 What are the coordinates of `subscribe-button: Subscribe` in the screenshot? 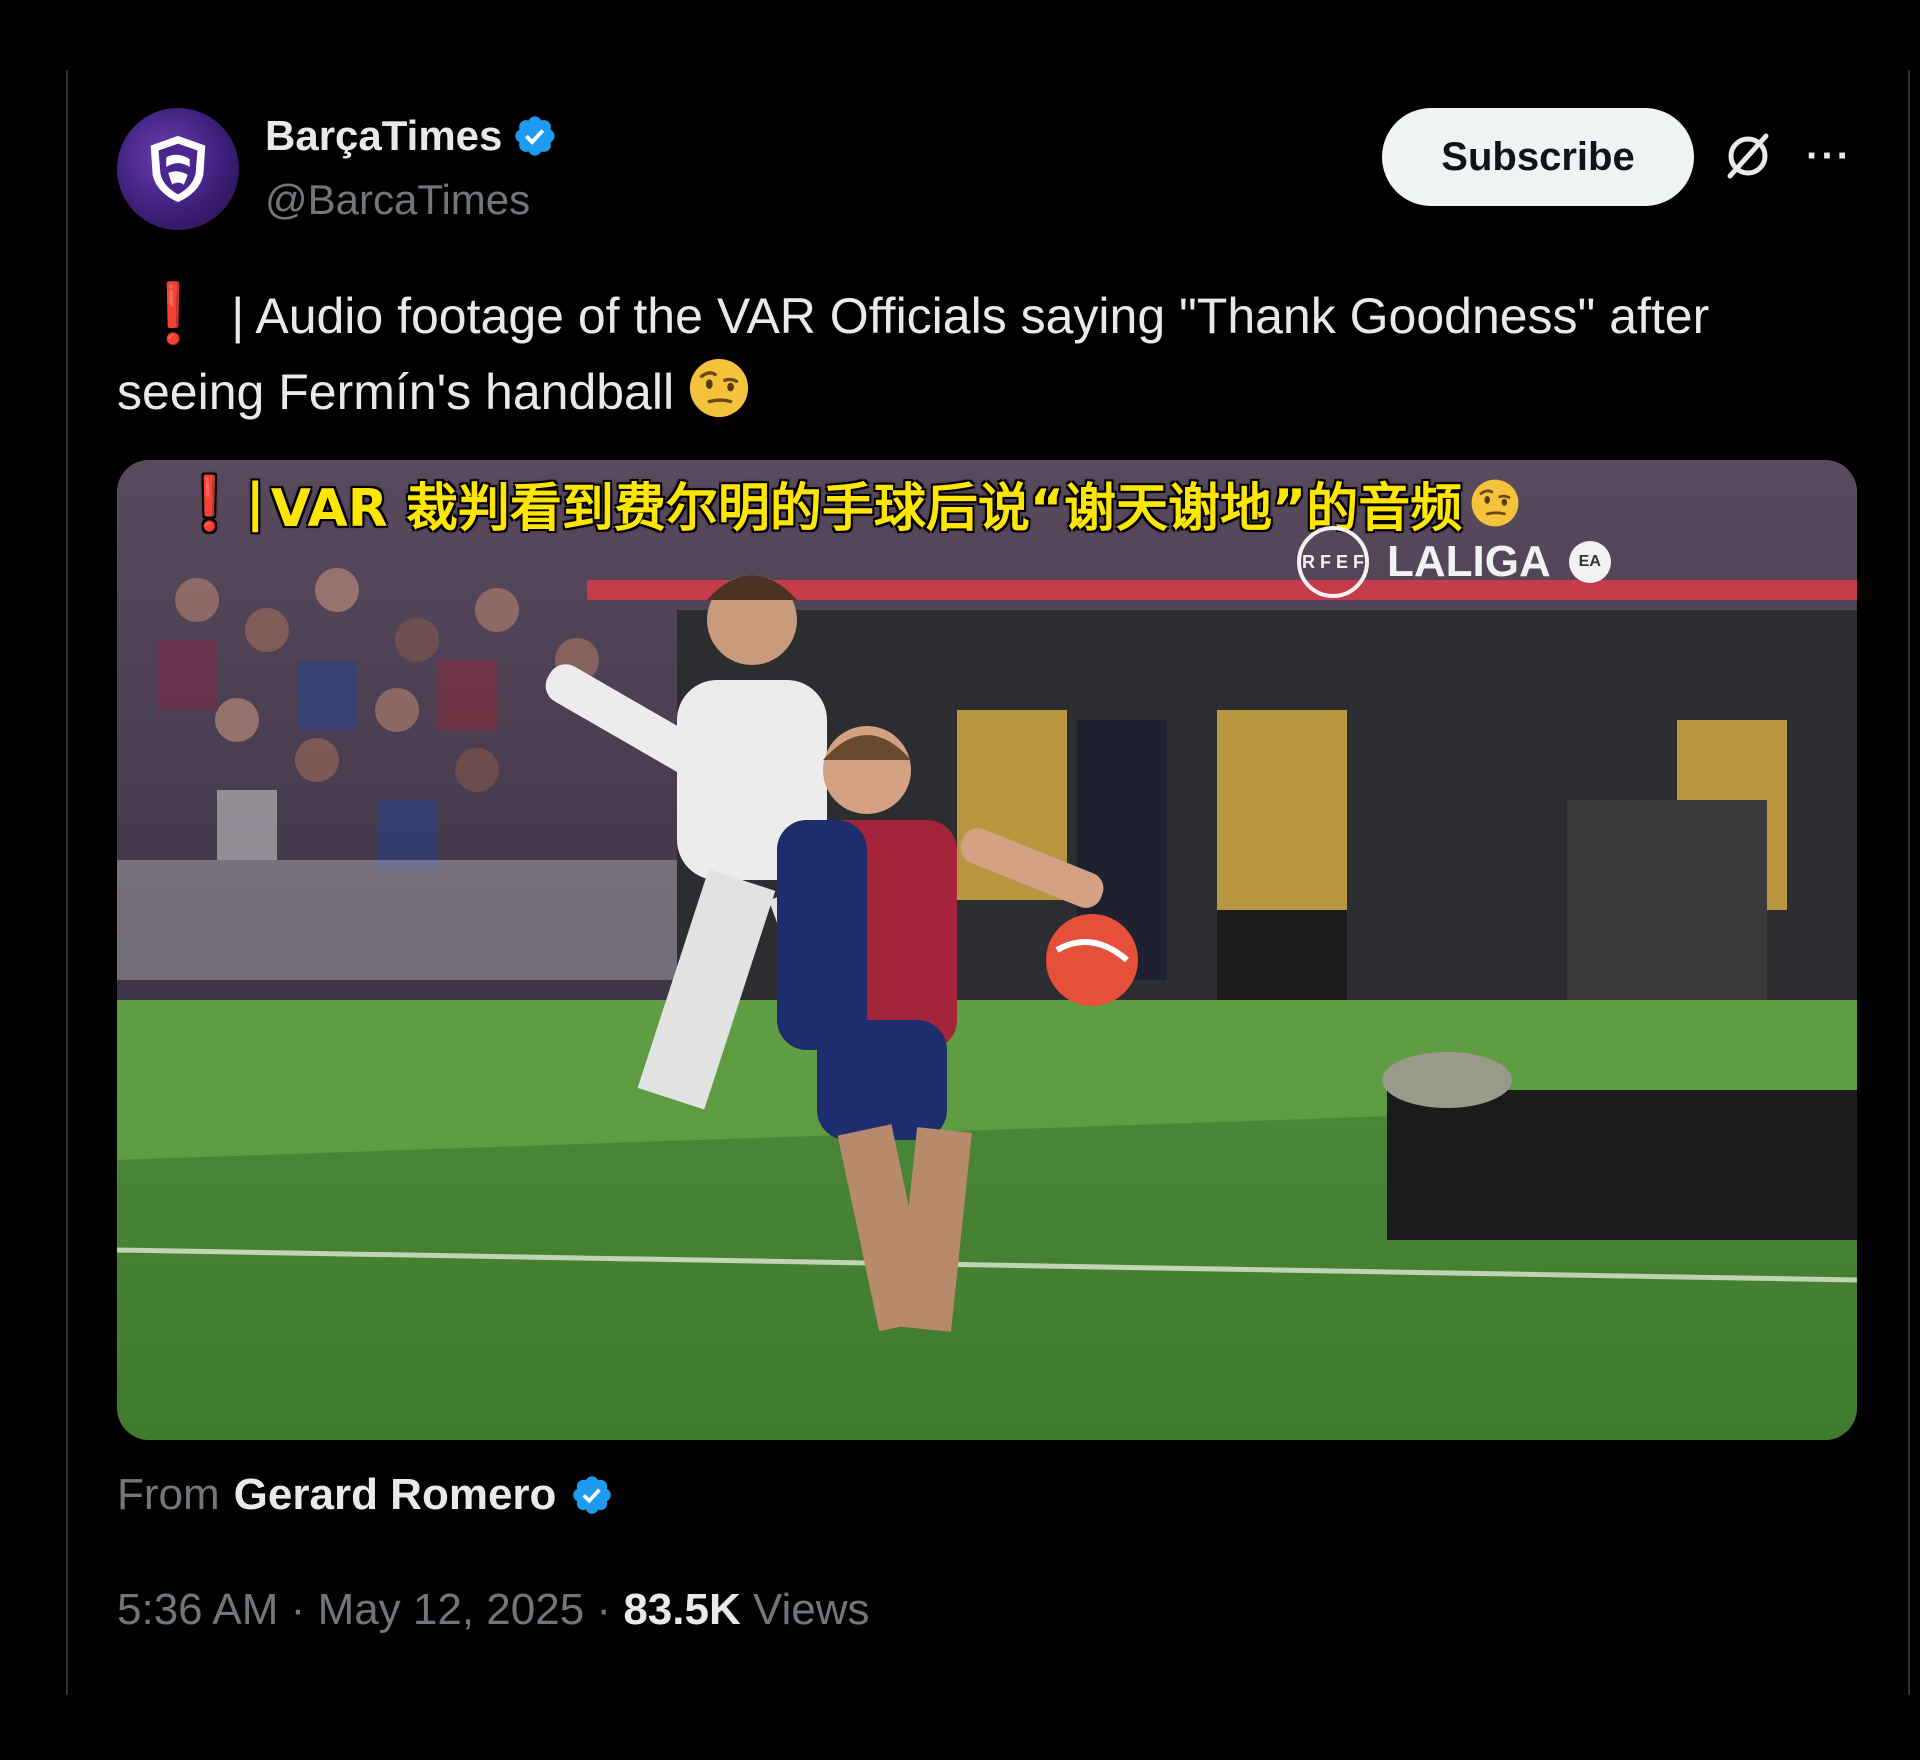 It's located at (1538, 157).